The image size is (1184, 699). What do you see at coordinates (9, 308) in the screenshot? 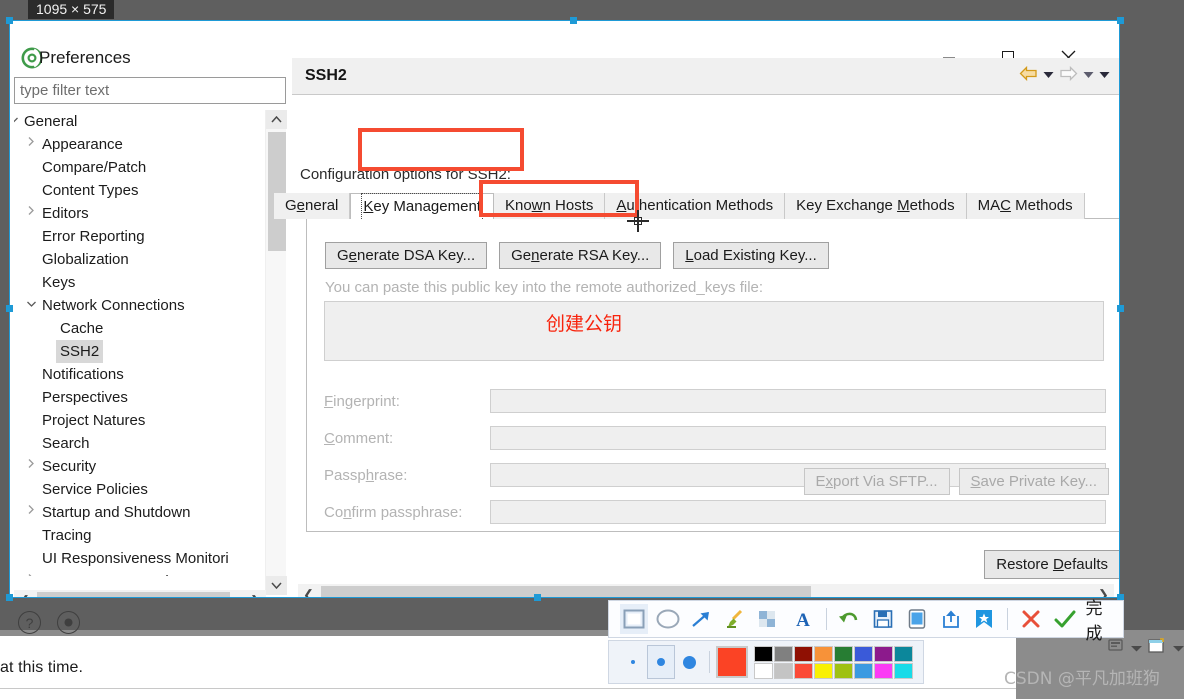
I see `handle-mid-left` at bounding box center [9, 308].